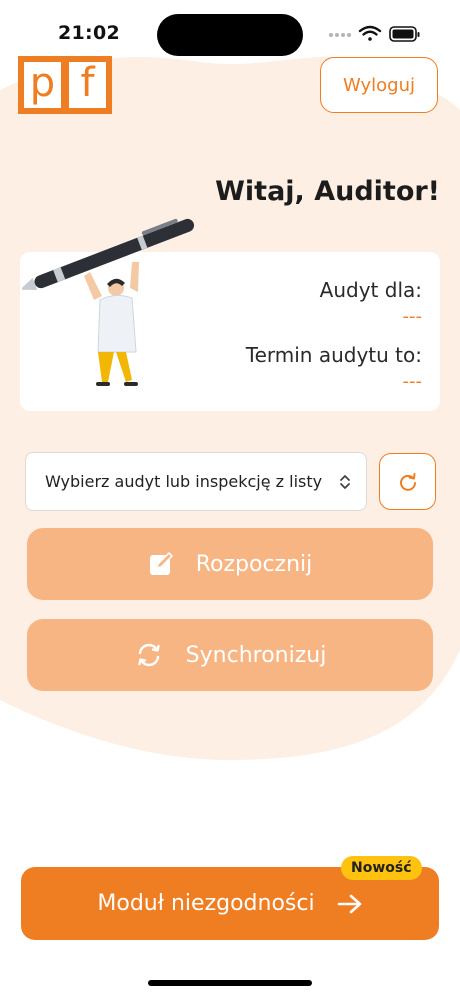 Image resolution: width=460 pixels, height=996 pixels. I want to click on auditor-pen-illustration, so click(108, 302).